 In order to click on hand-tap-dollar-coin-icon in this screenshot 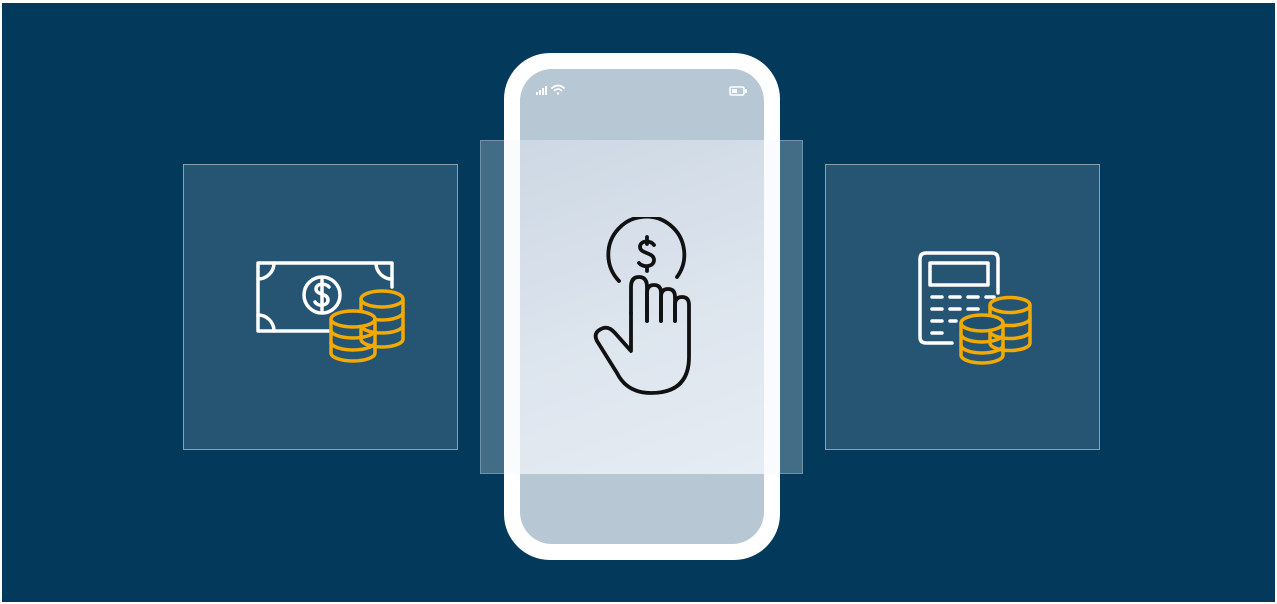, I will do `click(642, 306)`.